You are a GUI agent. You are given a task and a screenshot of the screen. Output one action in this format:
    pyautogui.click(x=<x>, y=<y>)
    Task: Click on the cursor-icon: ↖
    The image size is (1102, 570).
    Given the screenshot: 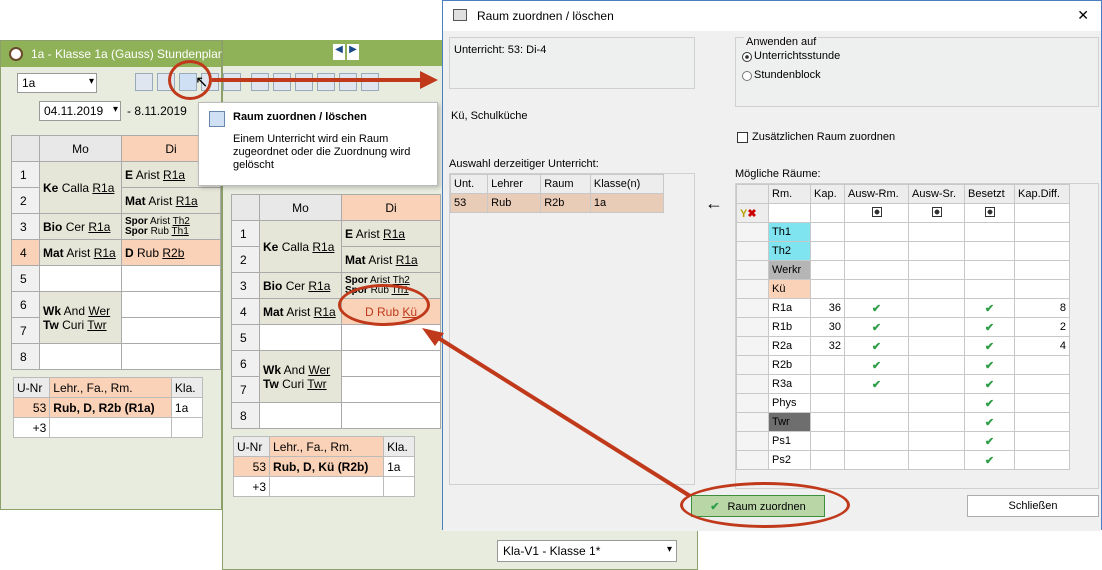 What is the action you would take?
    pyautogui.click(x=202, y=82)
    